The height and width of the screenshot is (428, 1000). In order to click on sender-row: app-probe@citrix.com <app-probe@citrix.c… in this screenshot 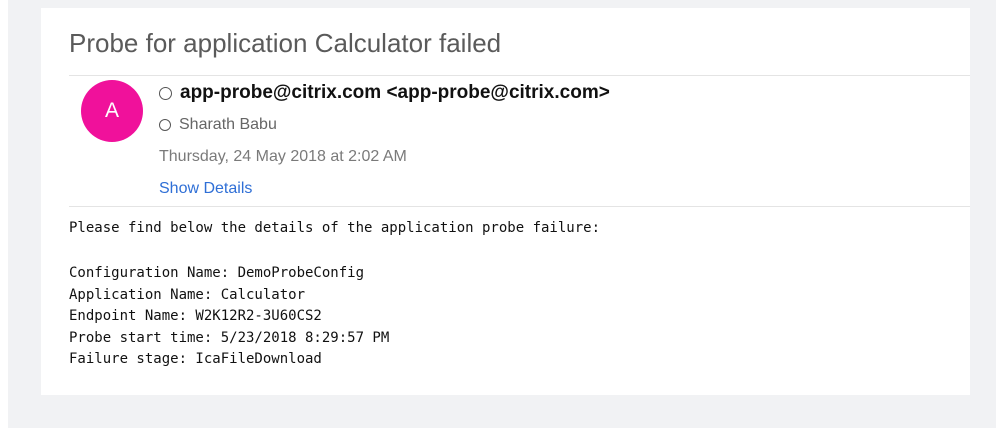, I will do `click(384, 93)`.